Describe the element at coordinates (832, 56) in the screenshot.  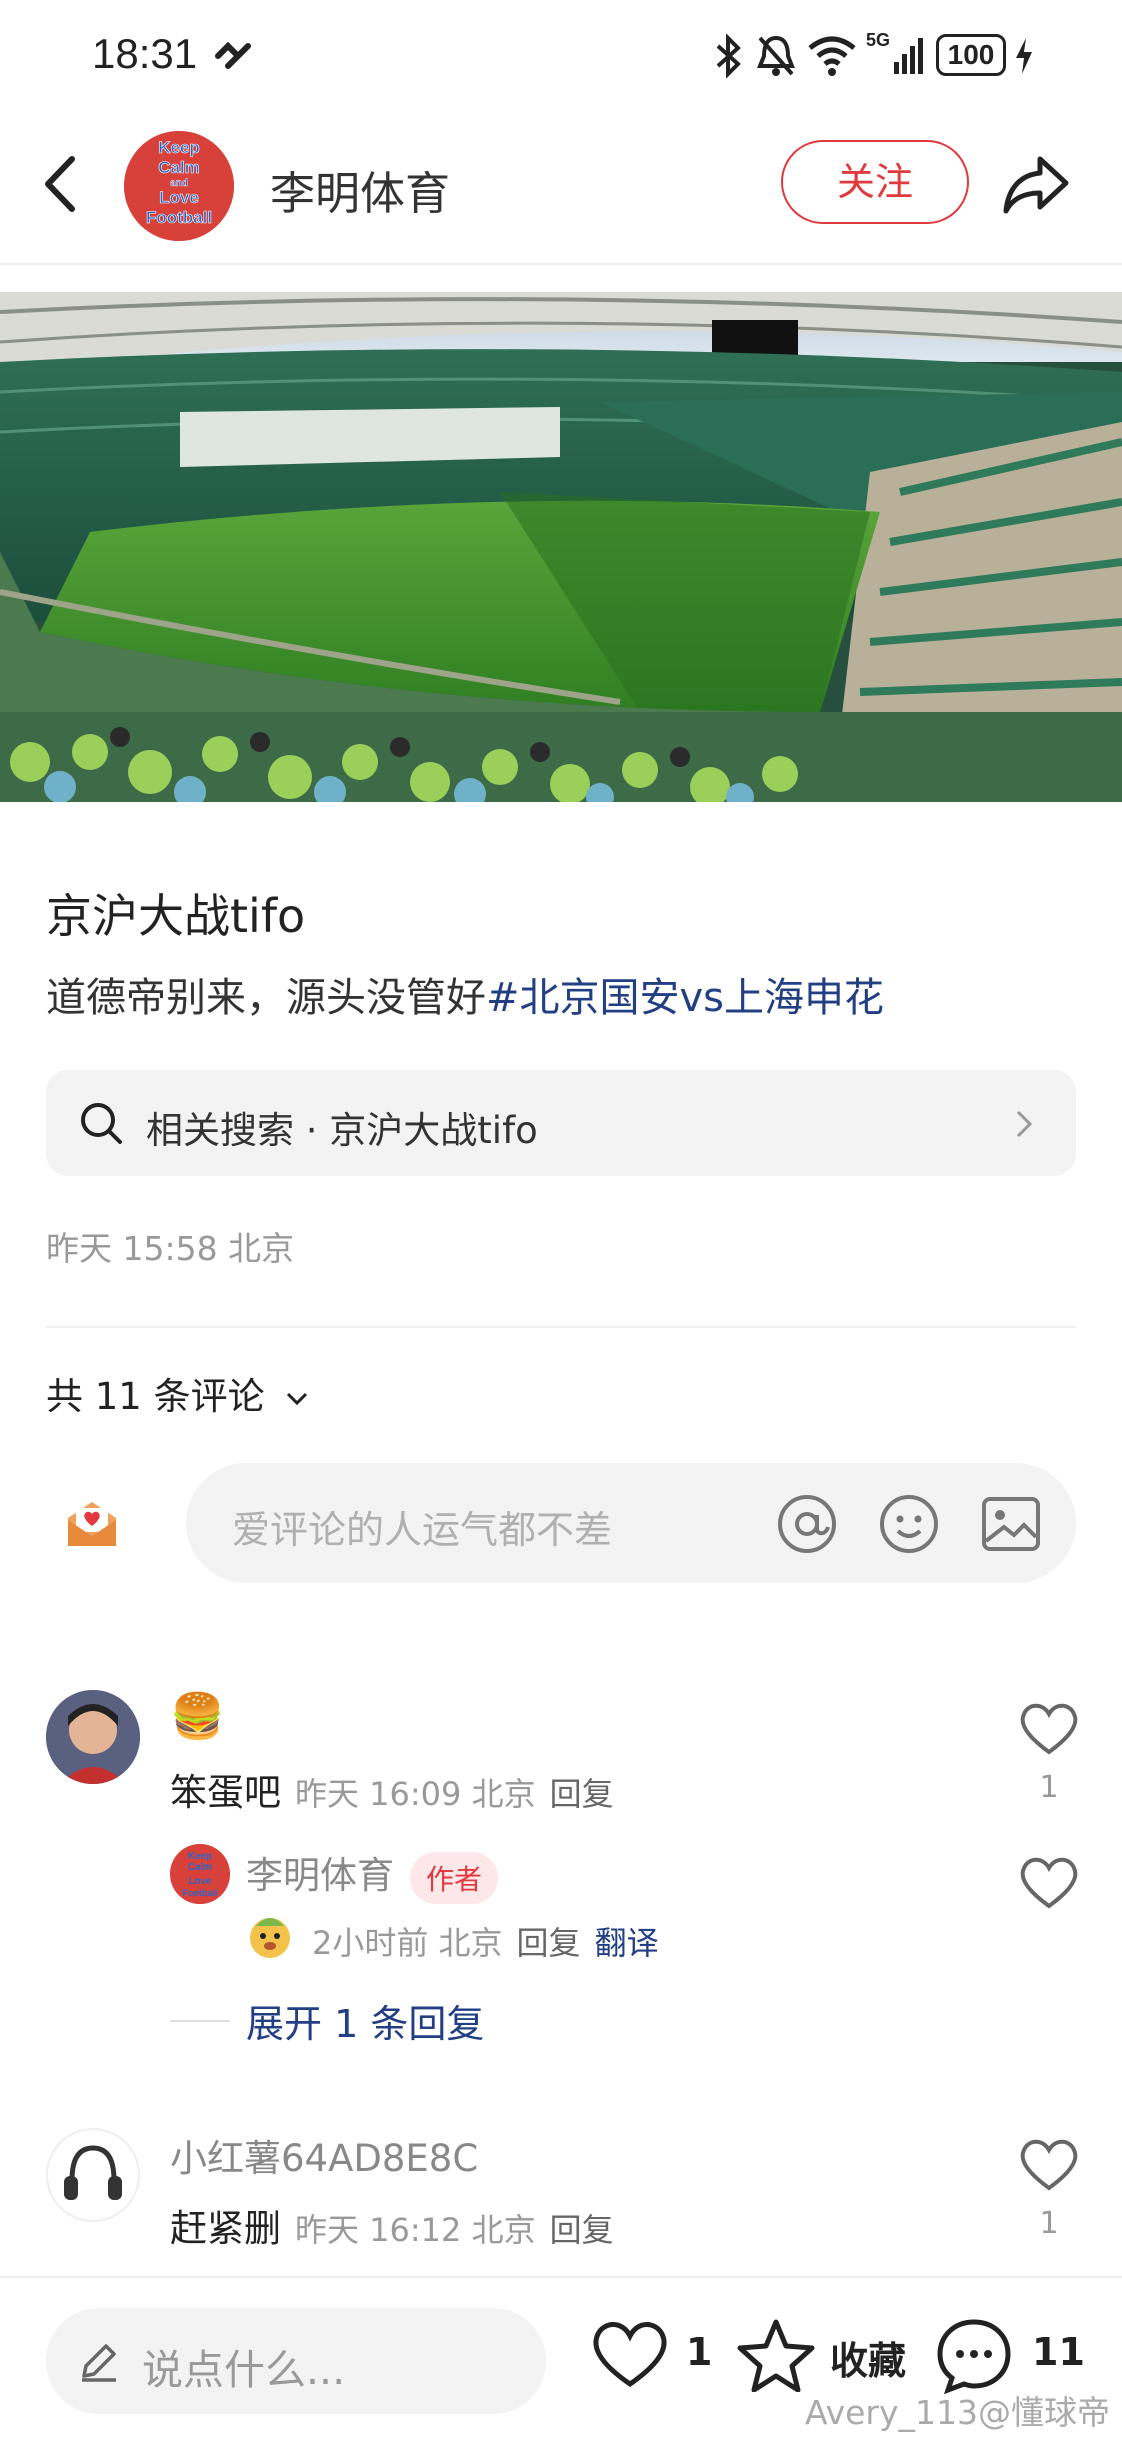
I see `wifi-icon` at that location.